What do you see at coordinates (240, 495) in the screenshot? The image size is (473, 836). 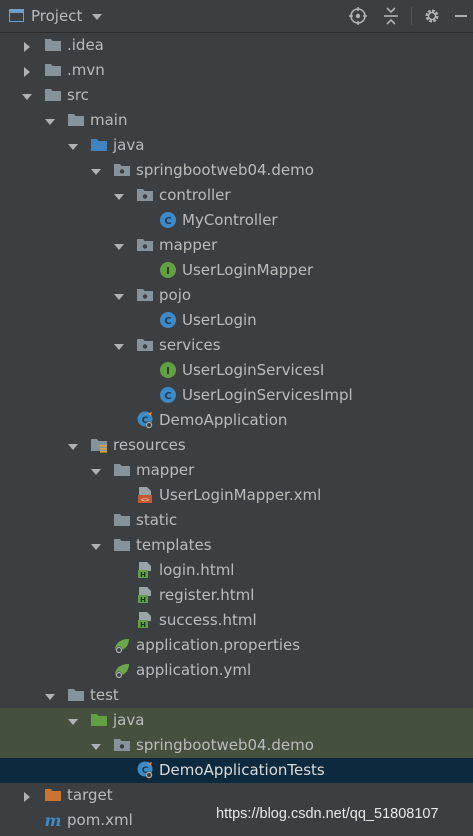 I see `tree-item-label: UserLoginMapper.xml` at bounding box center [240, 495].